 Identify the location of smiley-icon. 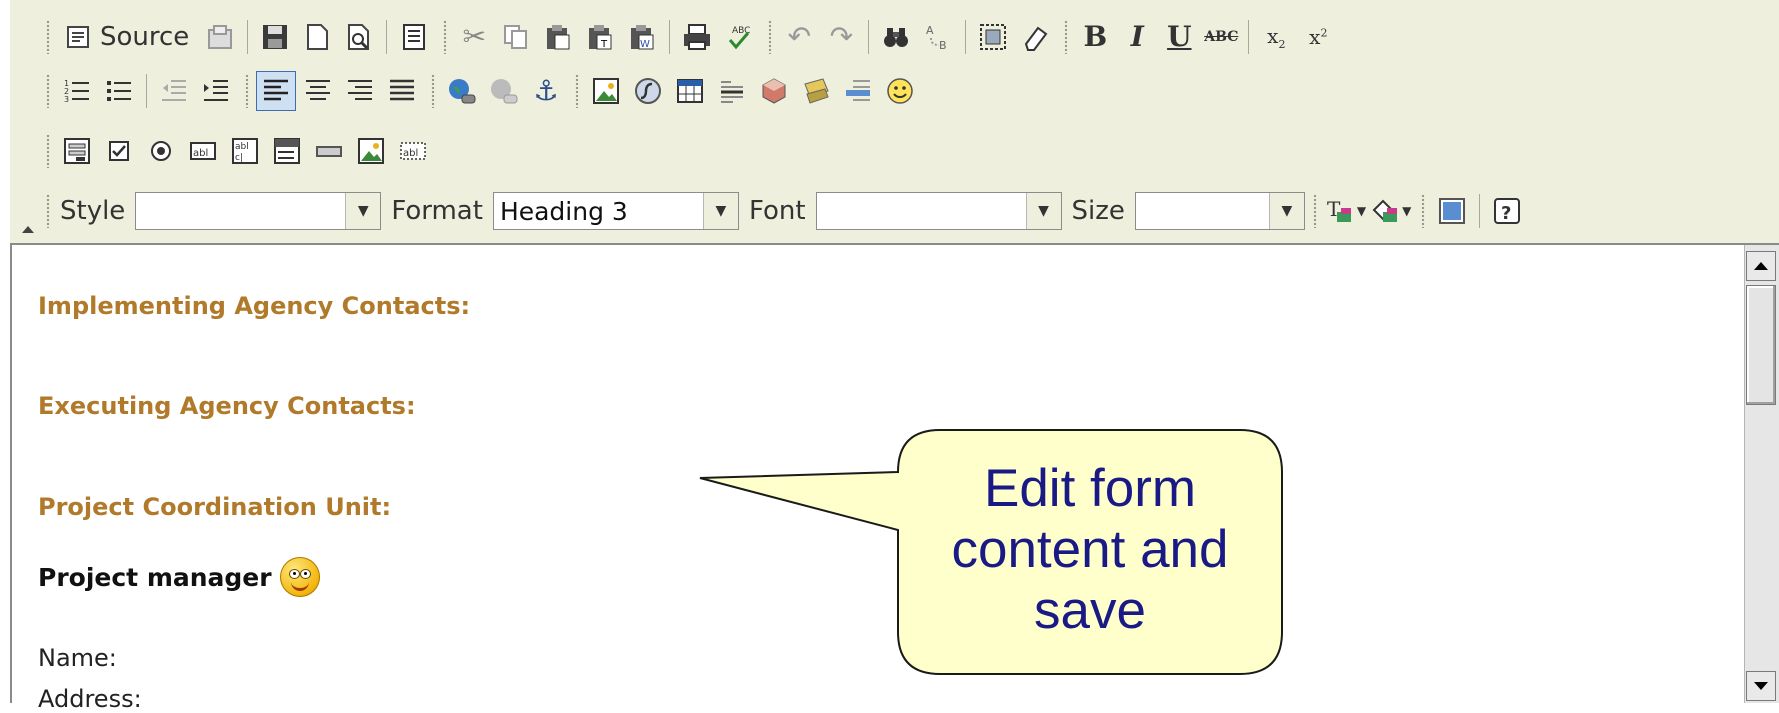
(900, 91).